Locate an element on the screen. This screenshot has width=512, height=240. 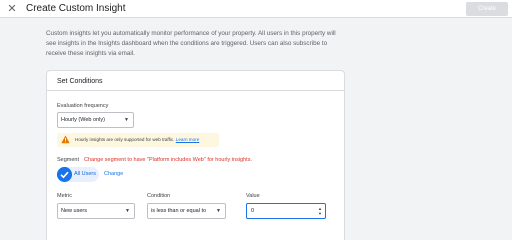
value-input-text: 0 is located at coordinates (253, 211).